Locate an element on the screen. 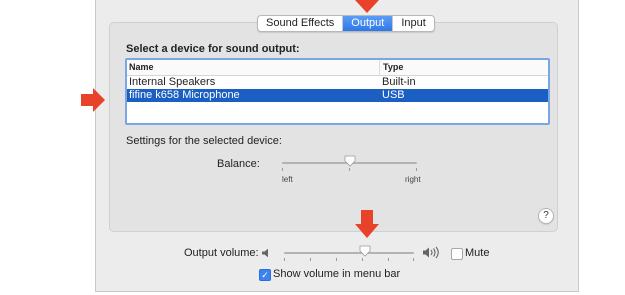 The width and height of the screenshot is (625, 295). output-volume-label: Output volume: is located at coordinates (221, 253).